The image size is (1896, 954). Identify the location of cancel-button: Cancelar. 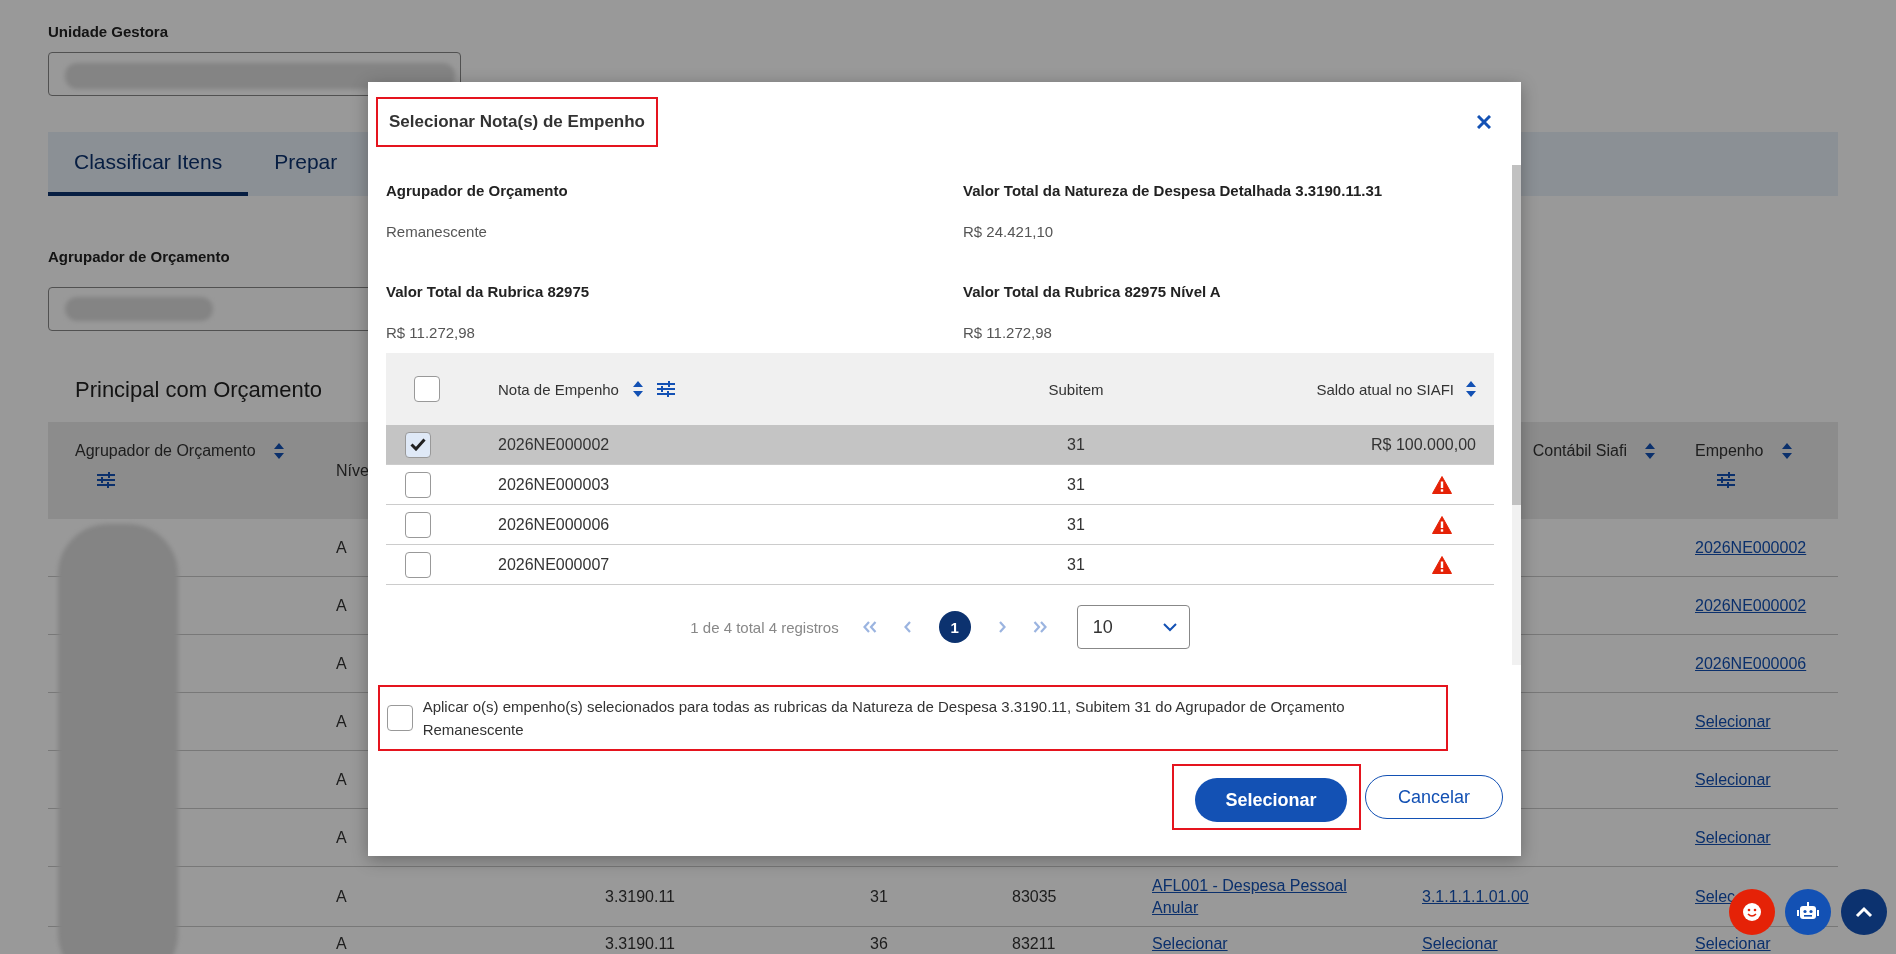
(1434, 797).